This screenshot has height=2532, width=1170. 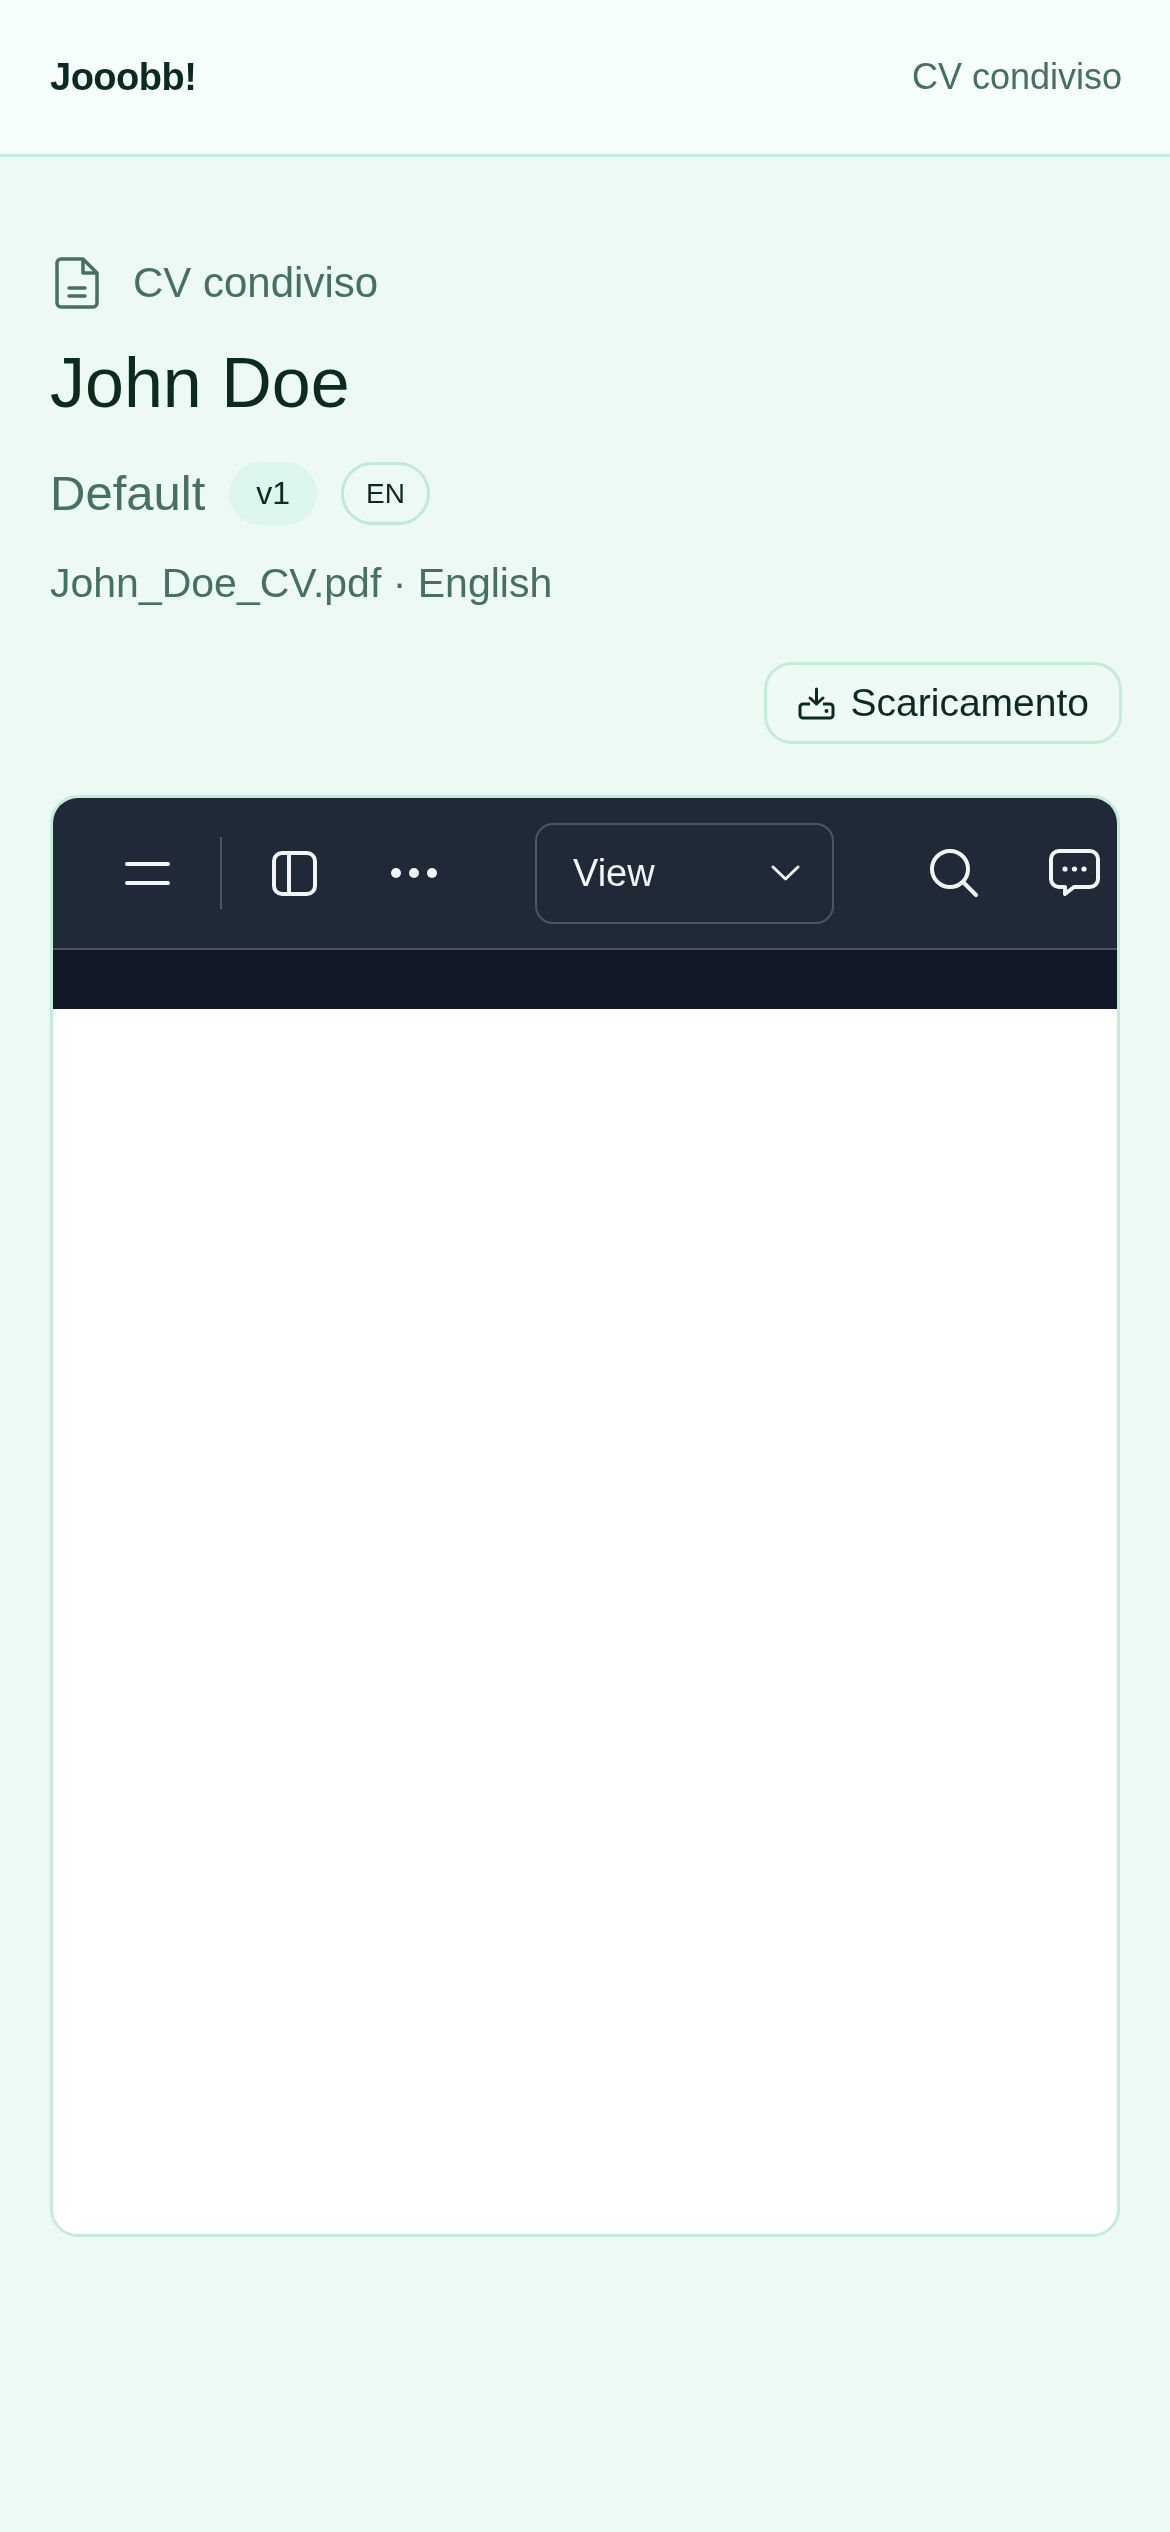 What do you see at coordinates (294, 873) in the screenshot?
I see `sidebar-toggle-icon` at bounding box center [294, 873].